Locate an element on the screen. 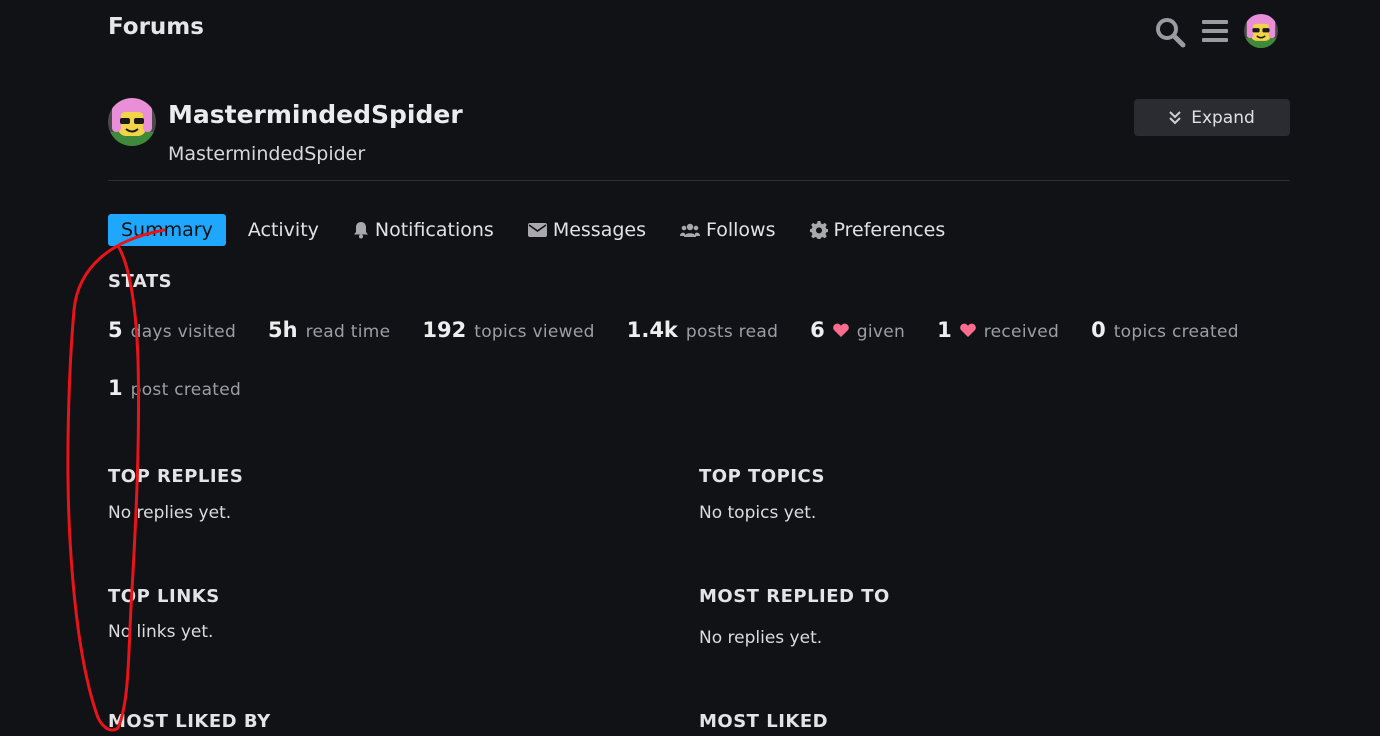  tab-preferences: Preferences is located at coordinates (878, 230).